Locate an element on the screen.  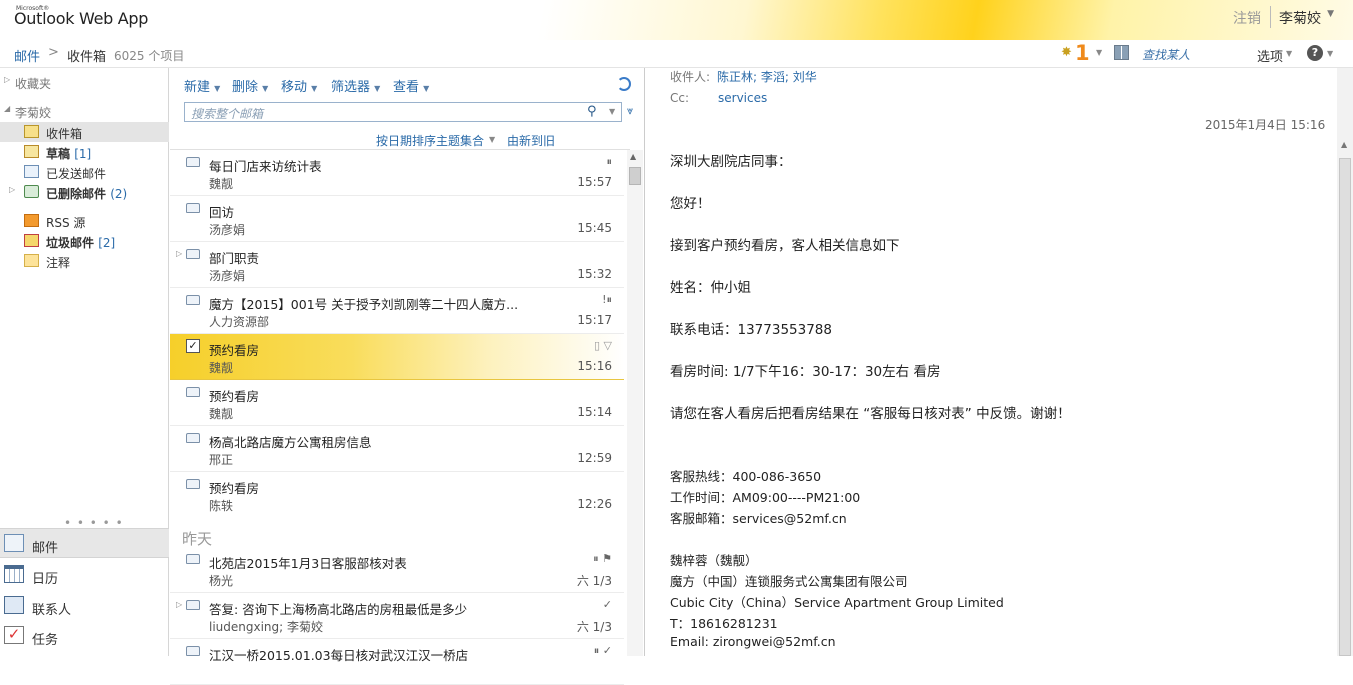
sort-order-toggle: 由新到旧 is located at coordinates (531, 140).